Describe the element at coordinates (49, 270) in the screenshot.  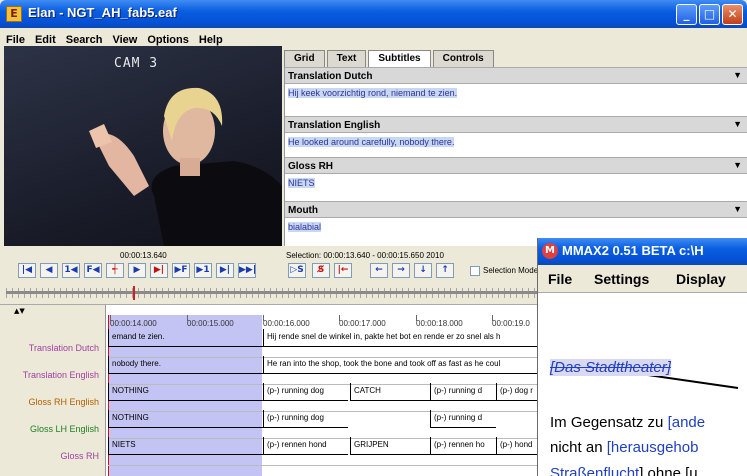
I see `previous-second-button: ◀` at that location.